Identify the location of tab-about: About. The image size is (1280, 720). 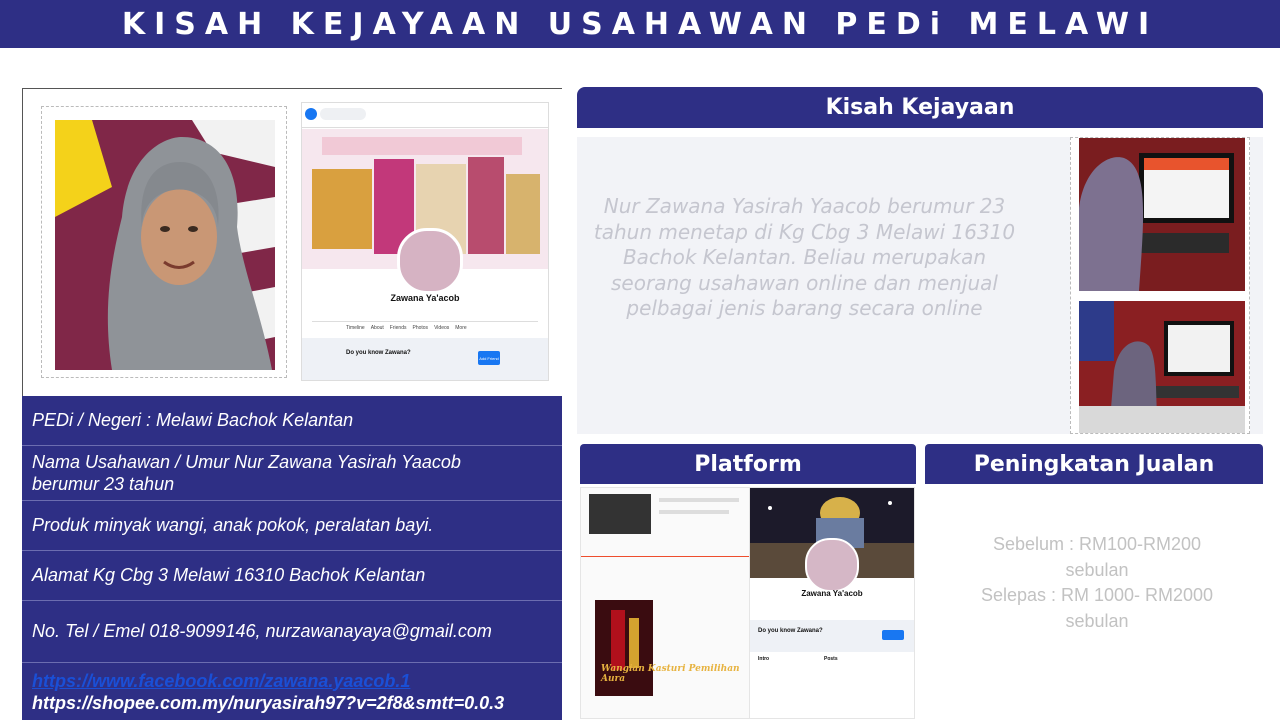
(377, 328).